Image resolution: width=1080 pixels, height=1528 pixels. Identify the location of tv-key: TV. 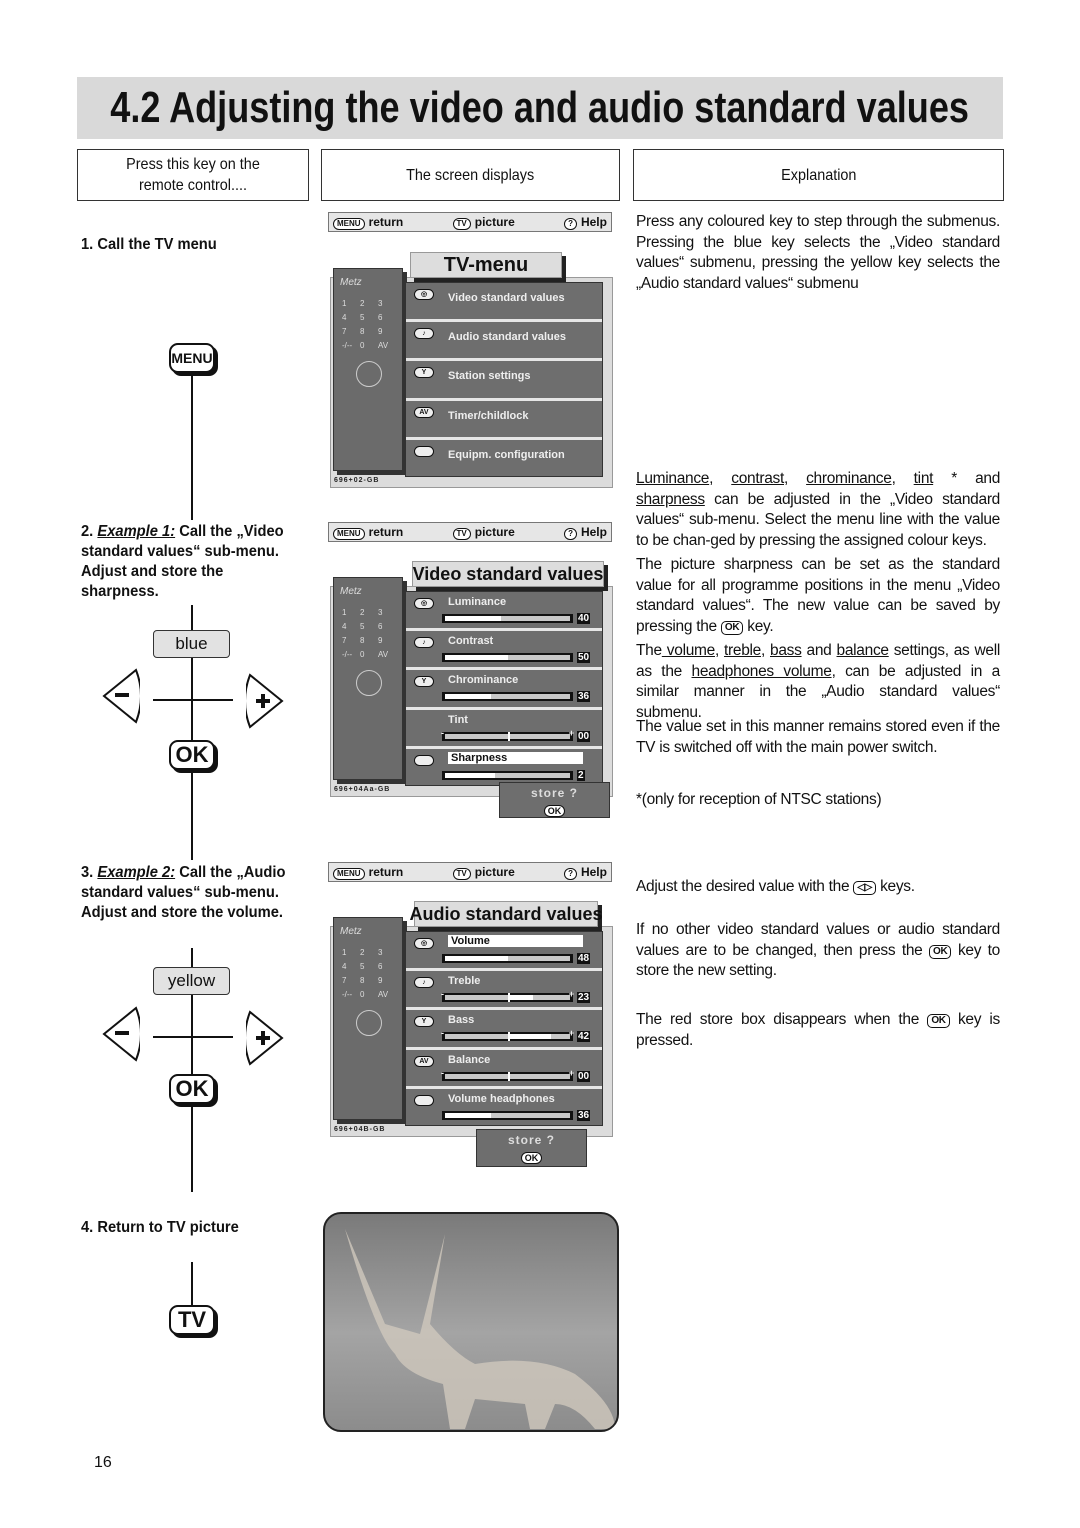
(192, 1320).